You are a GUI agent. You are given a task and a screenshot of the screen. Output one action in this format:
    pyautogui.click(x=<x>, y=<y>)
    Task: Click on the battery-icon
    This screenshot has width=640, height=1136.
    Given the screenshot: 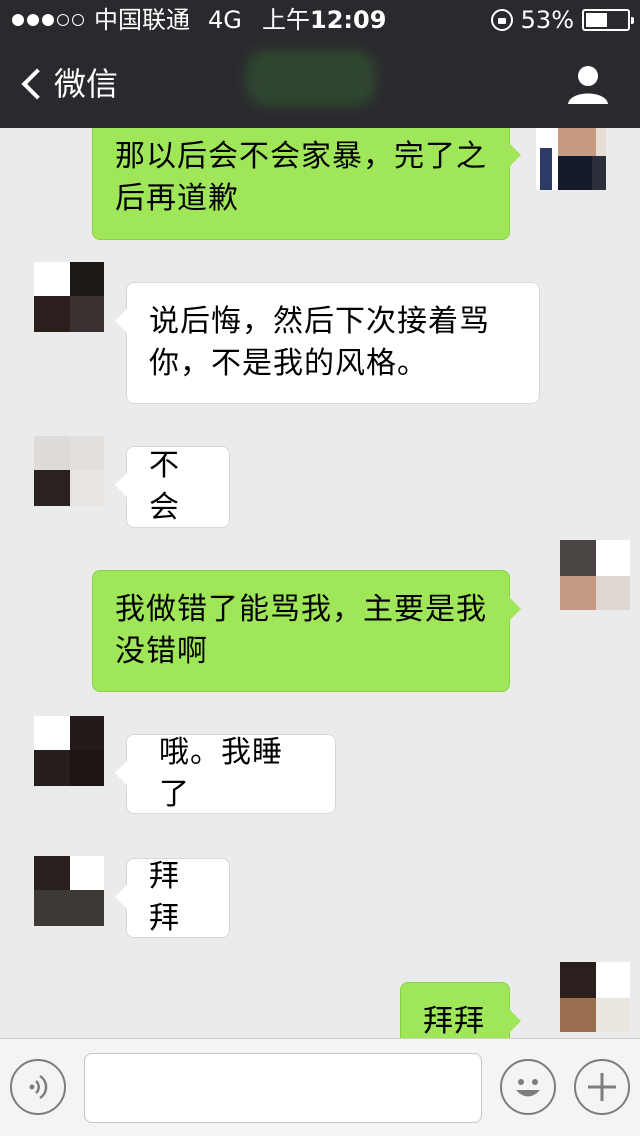 What is the action you would take?
    pyautogui.click(x=608, y=20)
    